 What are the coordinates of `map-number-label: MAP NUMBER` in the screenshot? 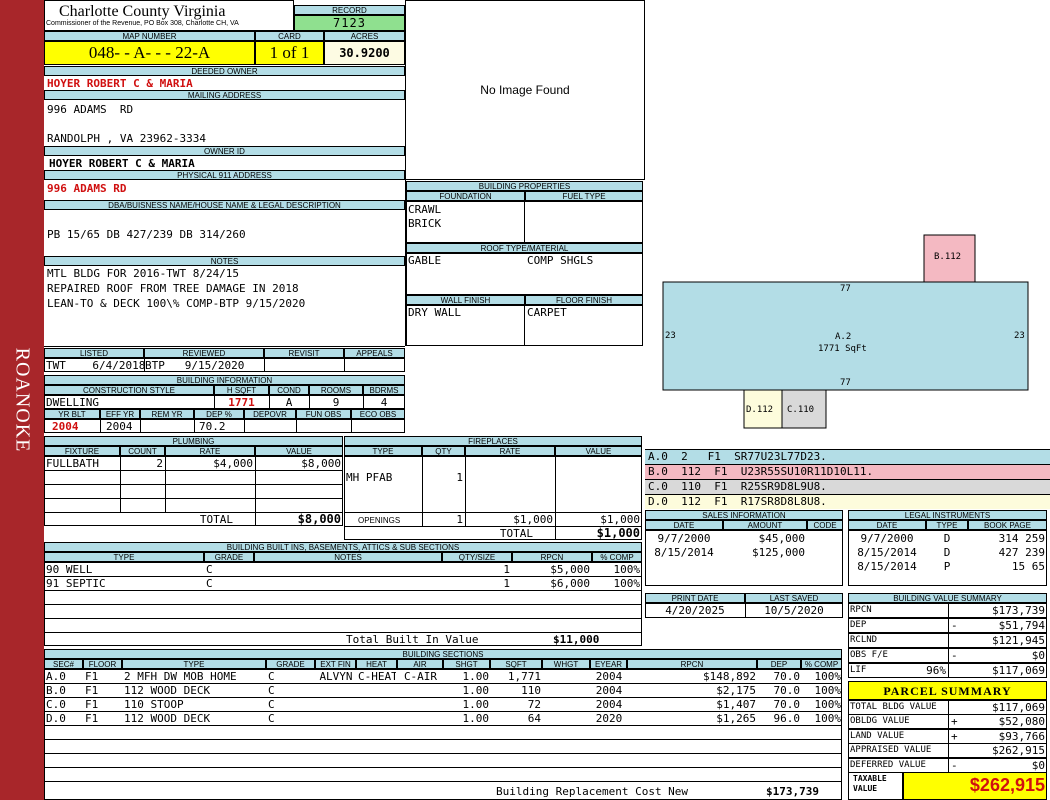 It's located at (149, 36).